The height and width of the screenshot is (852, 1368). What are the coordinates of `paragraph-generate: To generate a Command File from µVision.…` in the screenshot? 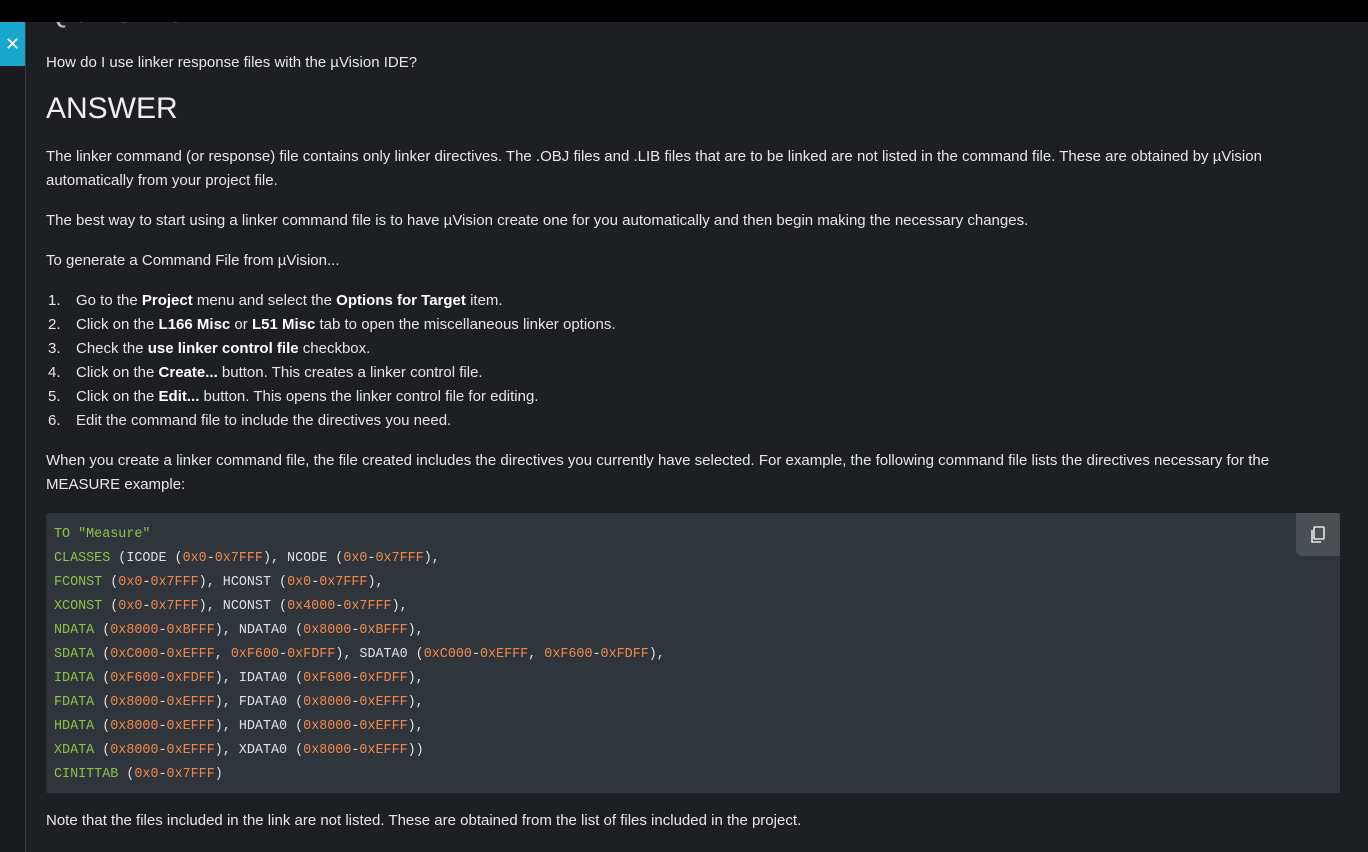 It's located at (193, 260).